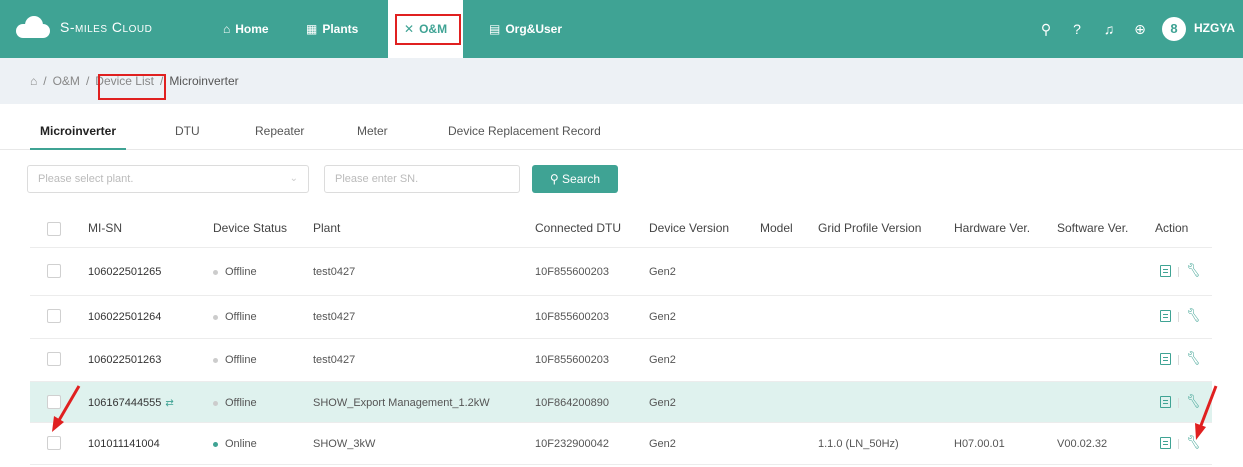 The height and width of the screenshot is (467, 1243). What do you see at coordinates (66, 408) in the screenshot?
I see `annotation-arrow-checkbox` at bounding box center [66, 408].